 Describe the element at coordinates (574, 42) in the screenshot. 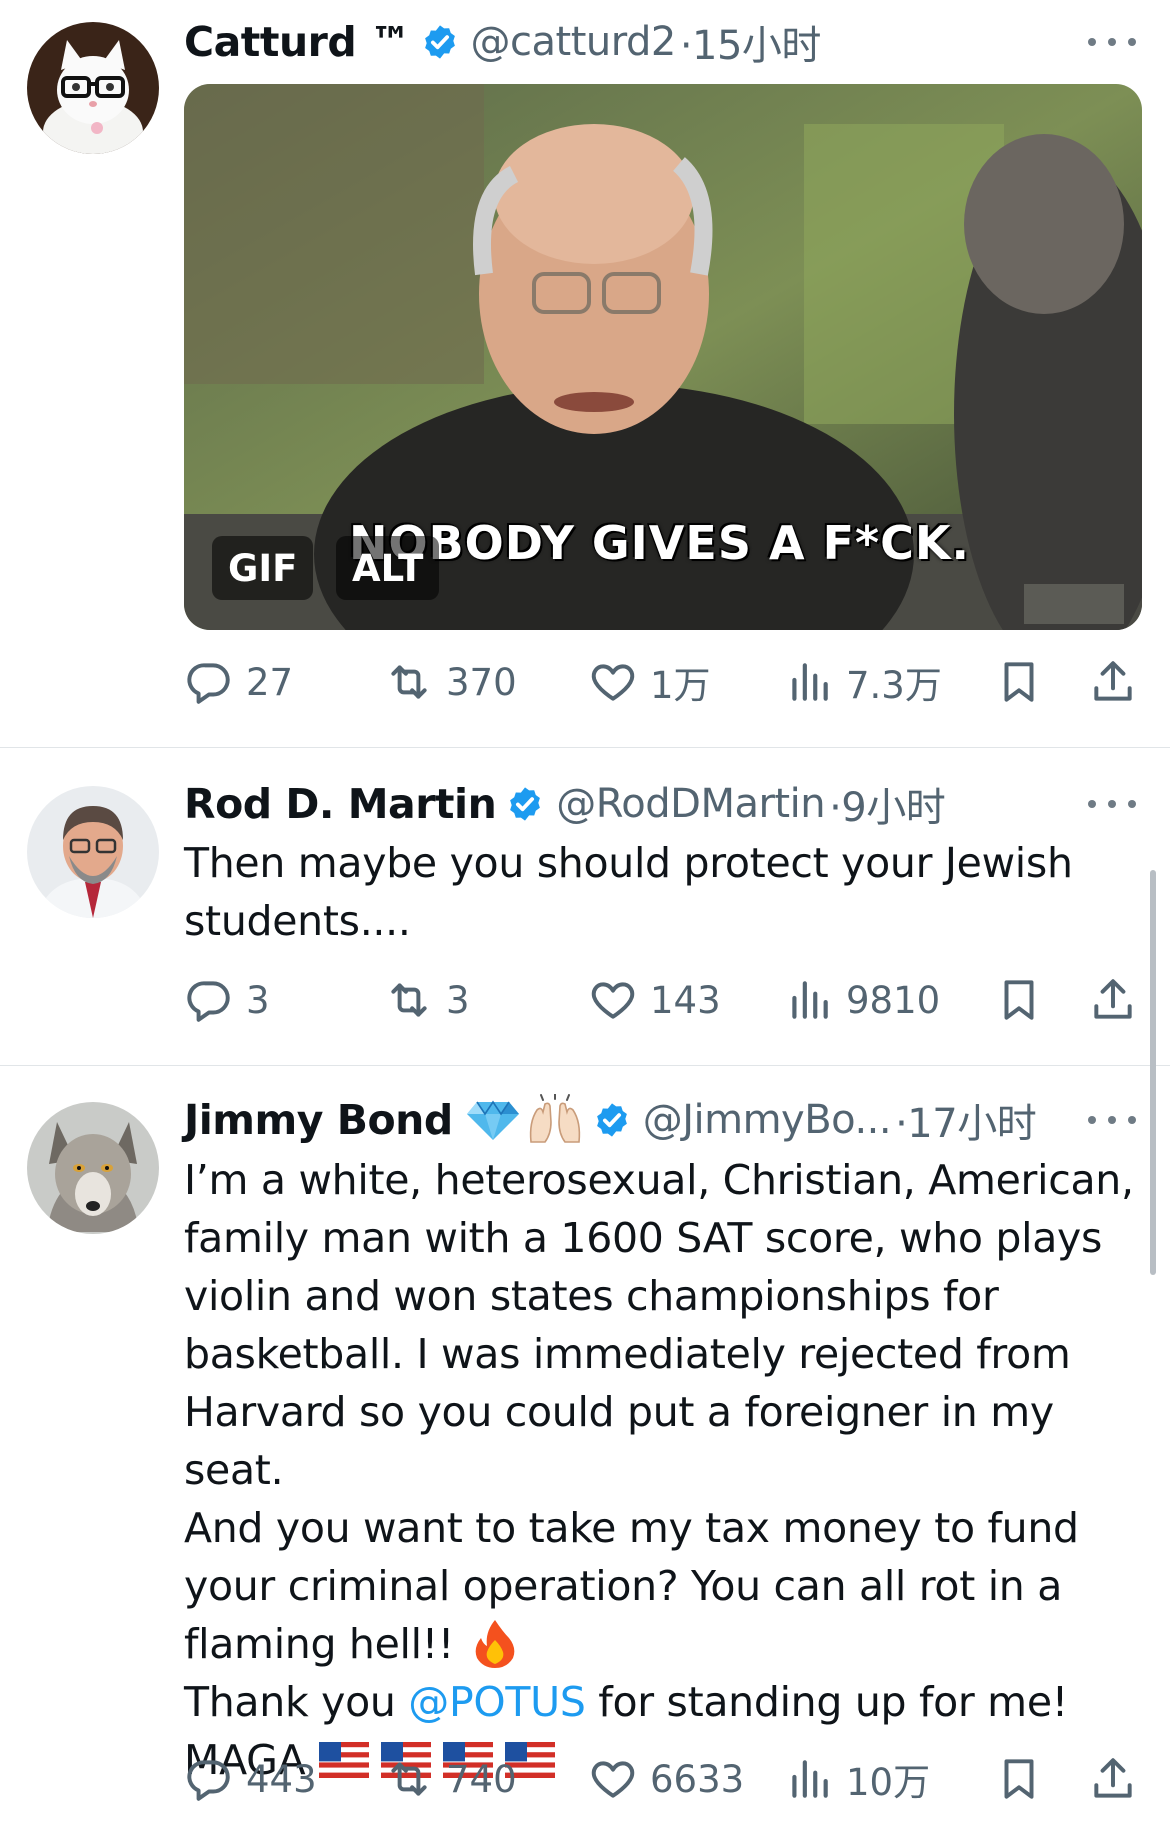

I see `handle: @catturd2` at that location.